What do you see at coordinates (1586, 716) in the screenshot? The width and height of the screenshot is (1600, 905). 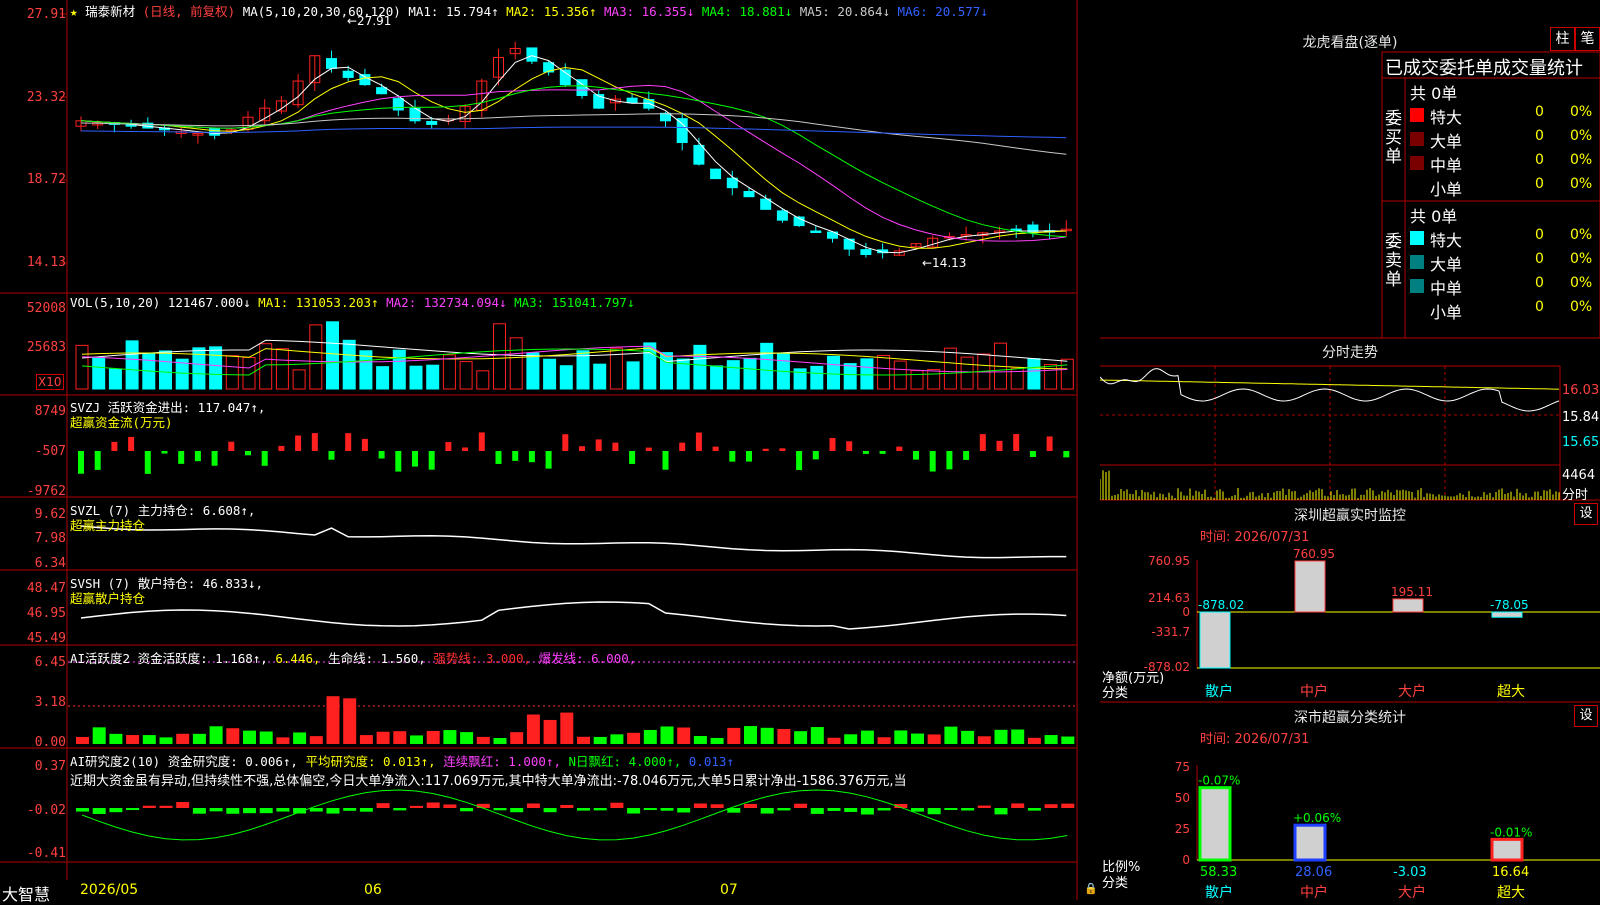 I see `sz-classify-settings-button: 设` at bounding box center [1586, 716].